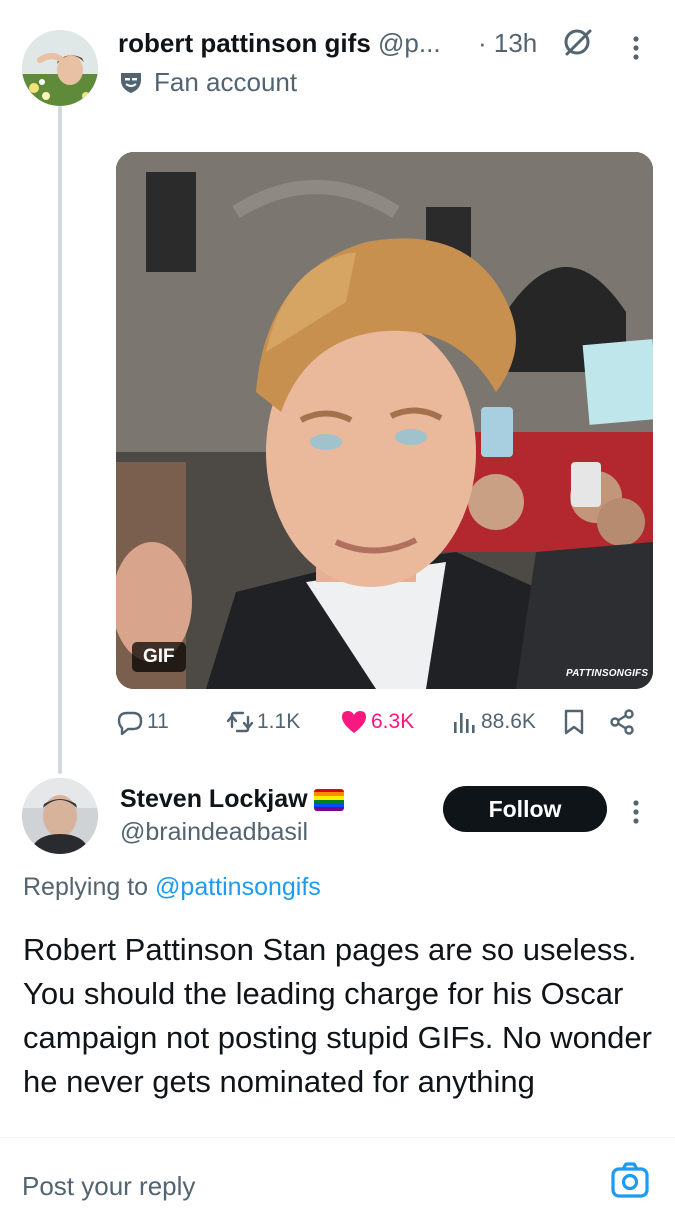 This screenshot has width=675, height=1208. What do you see at coordinates (525, 809) in the screenshot?
I see `follow-button: Follow` at bounding box center [525, 809].